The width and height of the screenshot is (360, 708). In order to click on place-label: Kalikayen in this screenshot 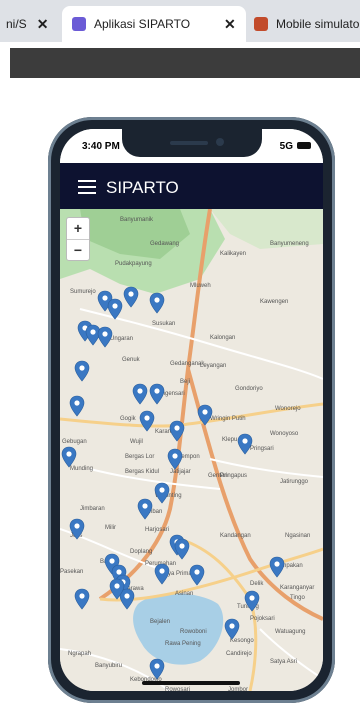, I will do `click(233, 254)`.